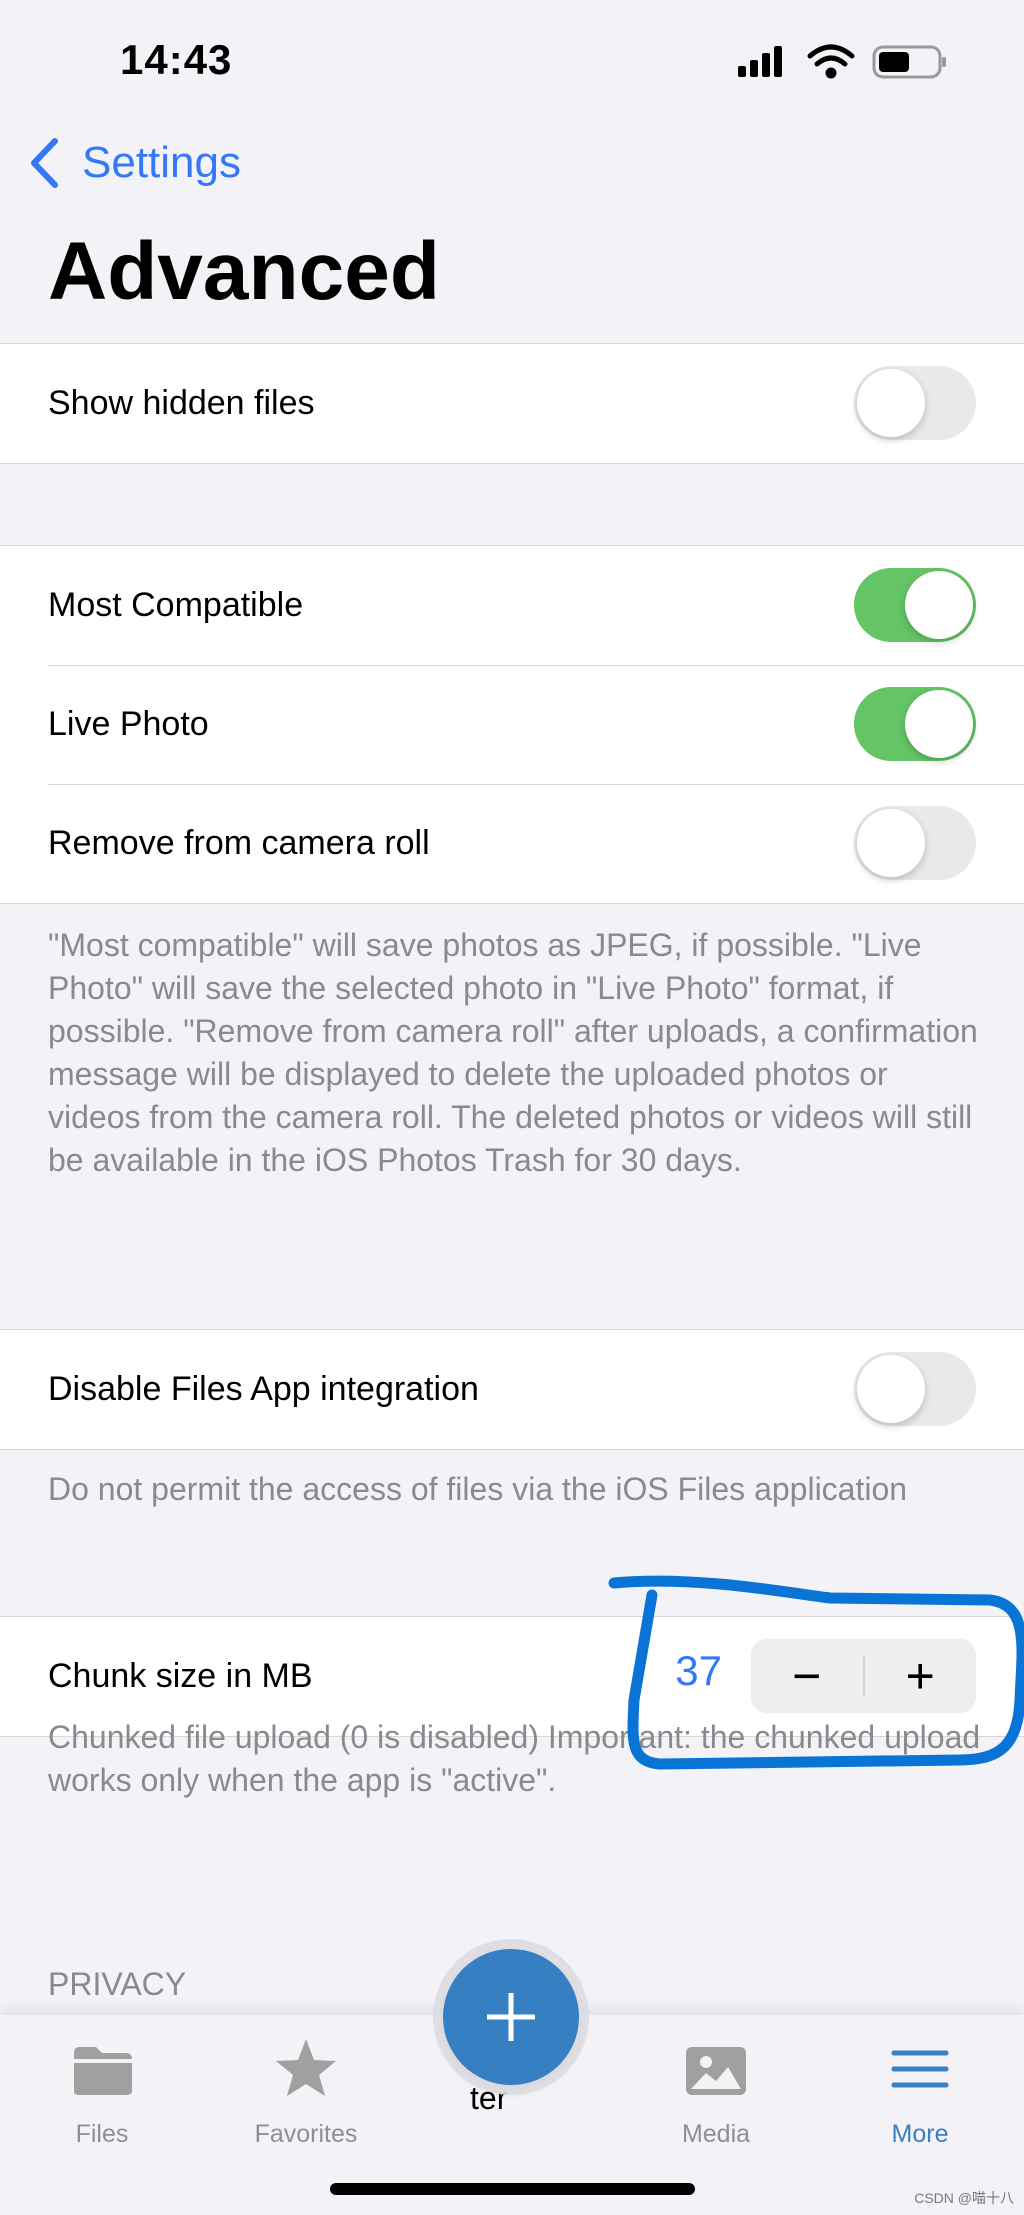  I want to click on home-indicator, so click(512, 2189).